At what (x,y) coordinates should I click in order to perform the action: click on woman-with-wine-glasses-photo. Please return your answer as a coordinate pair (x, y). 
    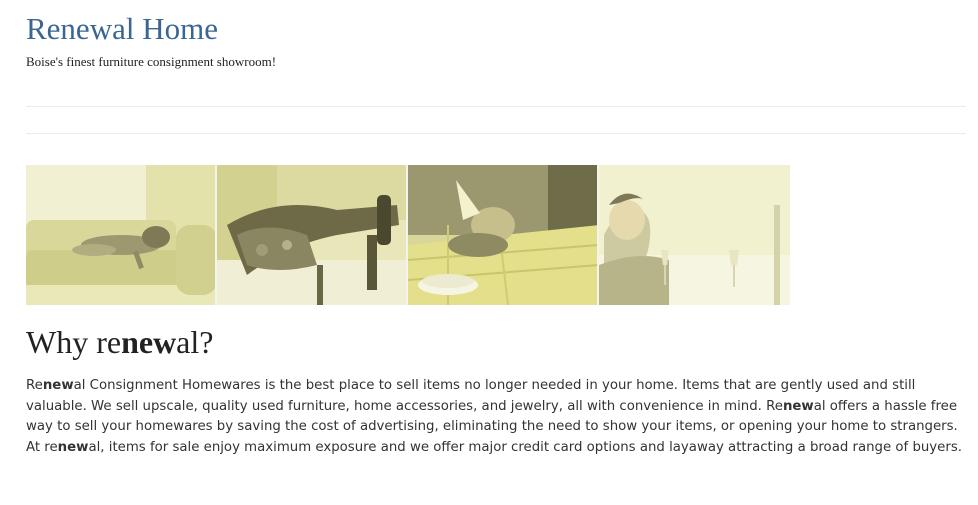
    Looking at the image, I should click on (694, 235).